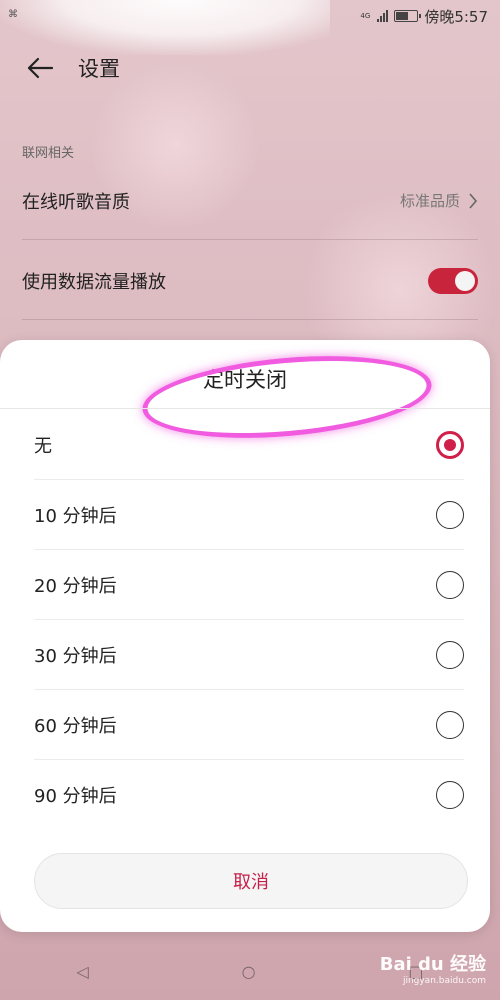 This screenshot has height=1000, width=500. Describe the element at coordinates (250, 16) in the screenshot. I see `status-bar: ⌘ 4G 傍晚5:57` at that location.